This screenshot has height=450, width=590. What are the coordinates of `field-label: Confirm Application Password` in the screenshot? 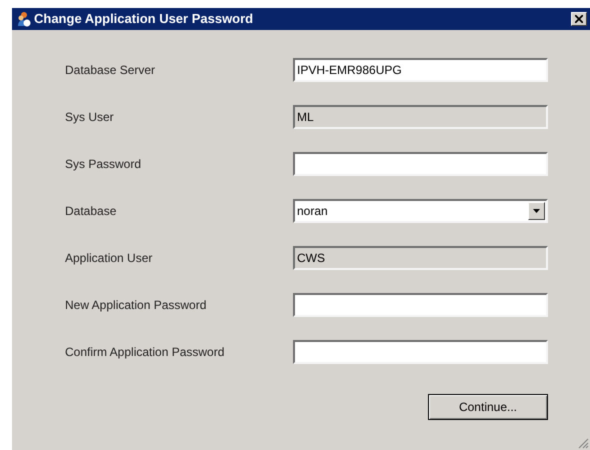 It's located at (145, 352).